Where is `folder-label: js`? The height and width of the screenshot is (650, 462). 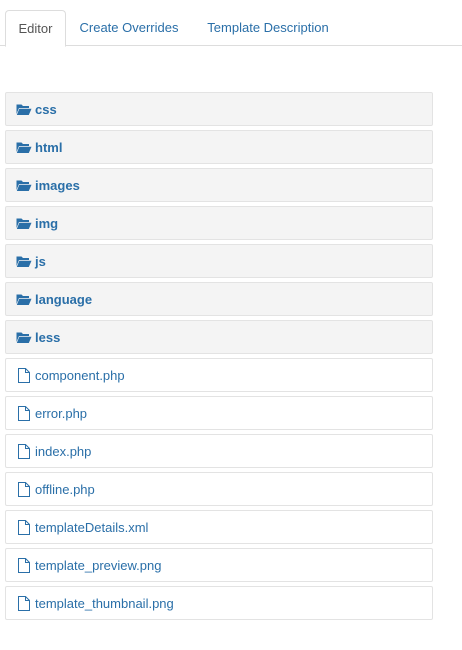 folder-label: js is located at coordinates (40, 261).